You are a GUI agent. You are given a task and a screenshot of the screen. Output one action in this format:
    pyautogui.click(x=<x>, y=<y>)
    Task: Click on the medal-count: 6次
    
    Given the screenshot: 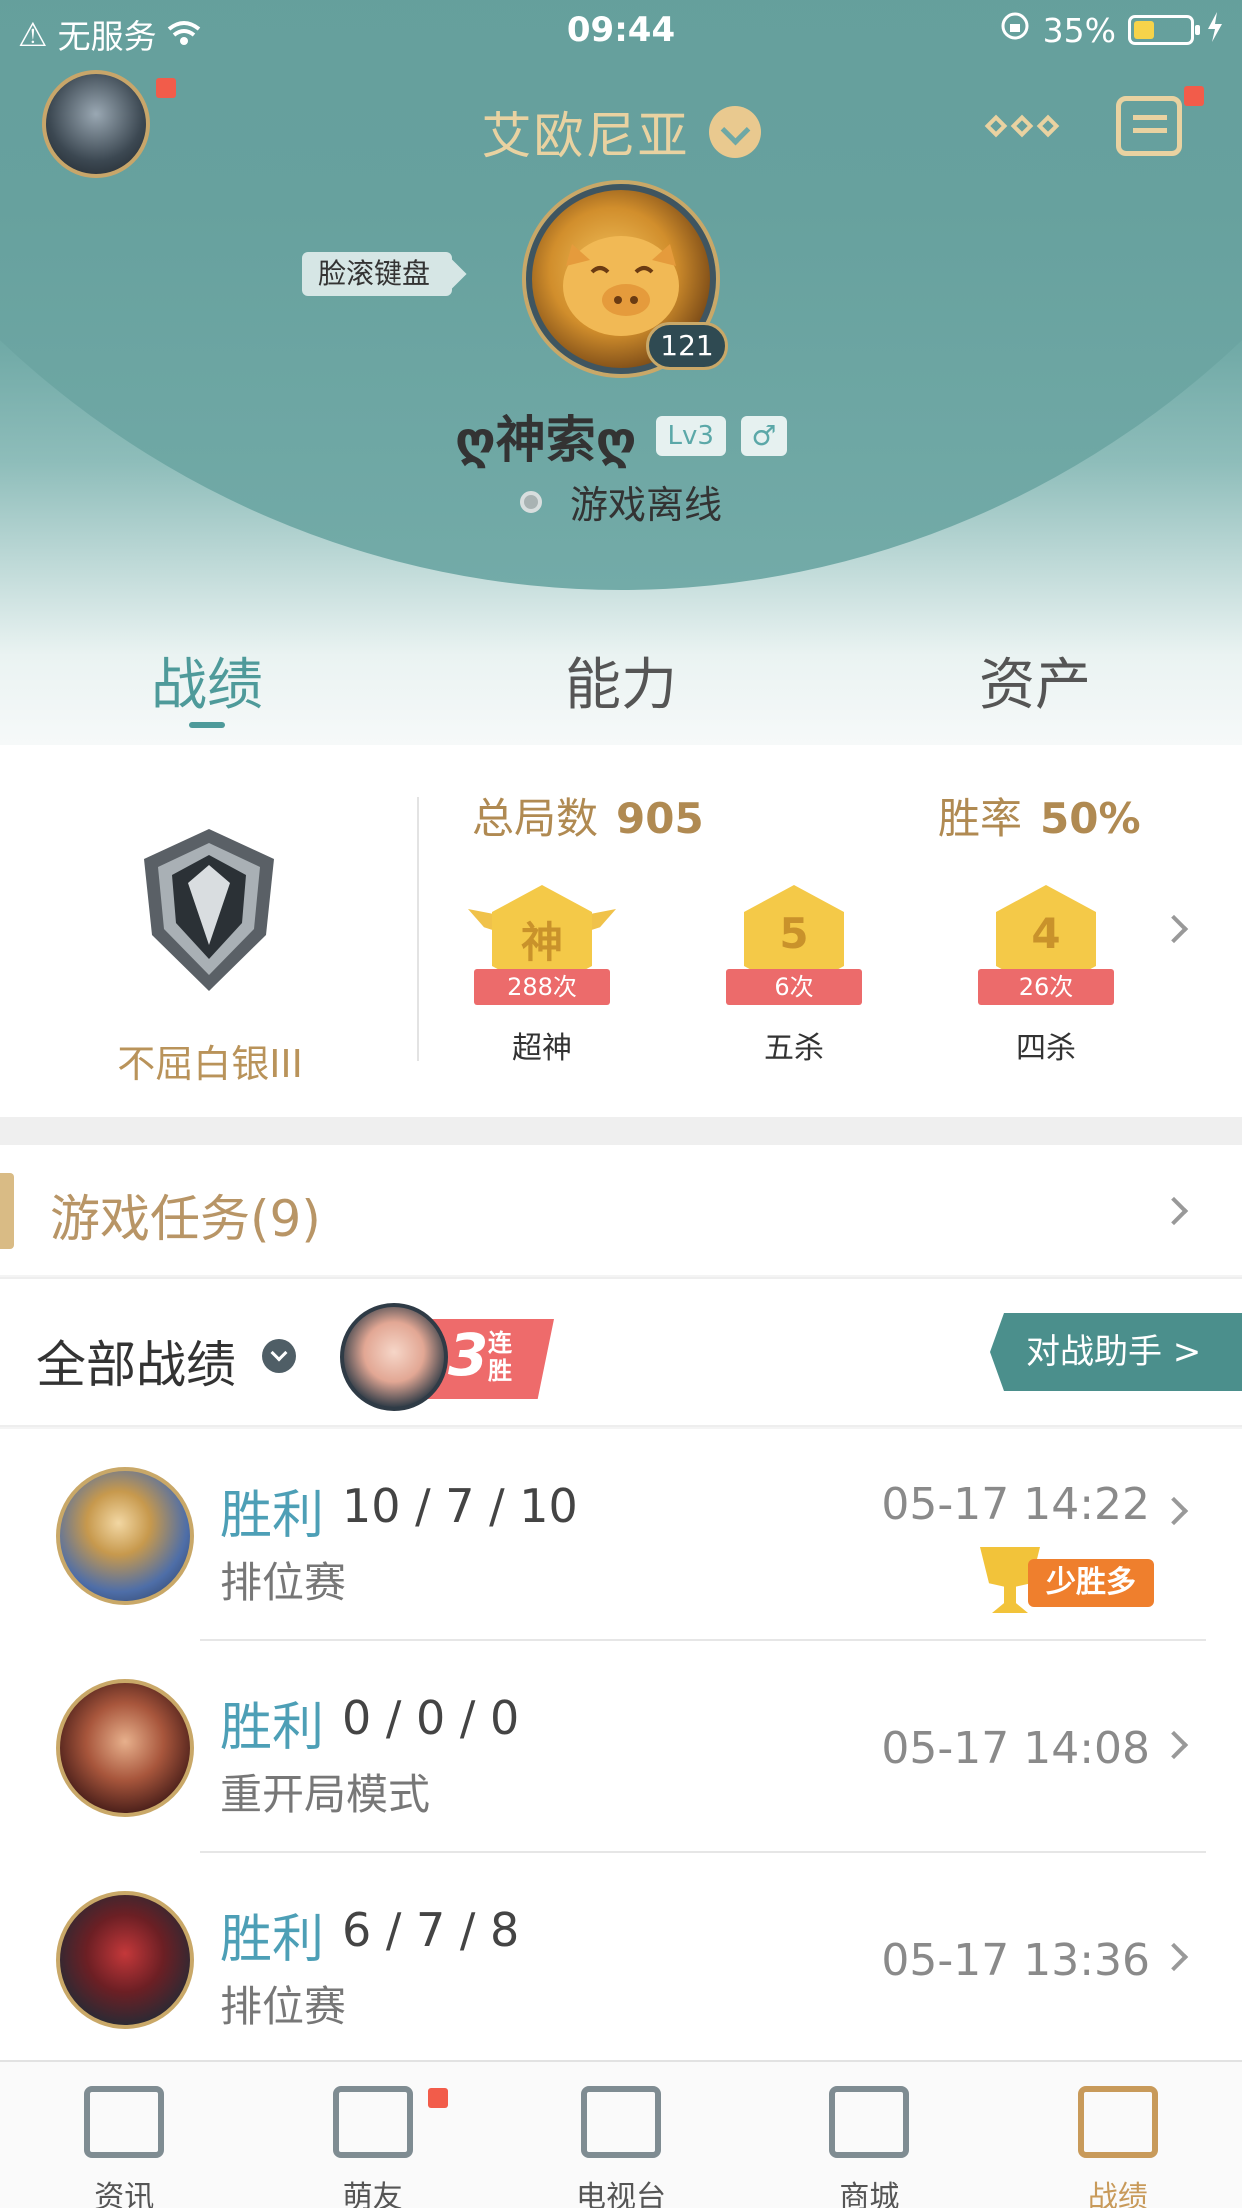 What is the action you would take?
    pyautogui.click(x=794, y=987)
    